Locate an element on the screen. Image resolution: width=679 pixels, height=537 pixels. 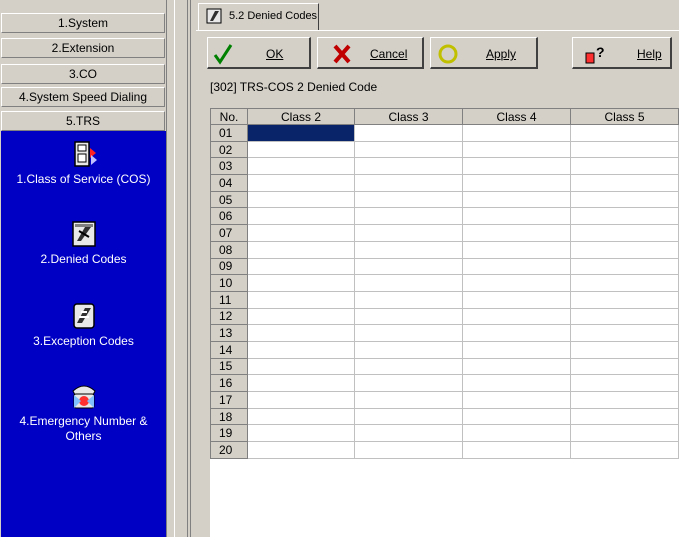
code-cell-selected is located at coordinates (301, 133).